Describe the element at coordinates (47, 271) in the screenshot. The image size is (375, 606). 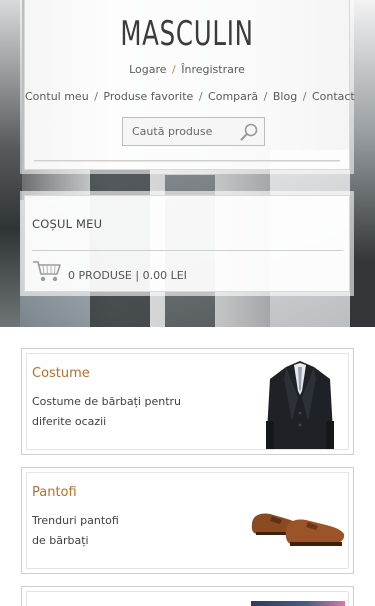
I see `cart-icon` at that location.